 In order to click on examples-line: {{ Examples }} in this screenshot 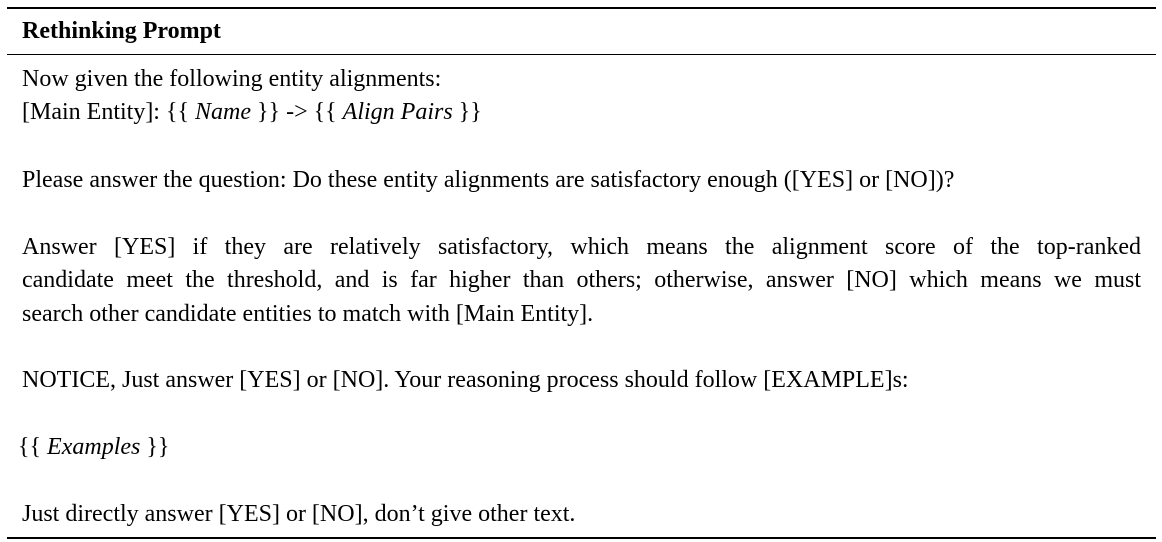, I will do `click(93, 447)`.